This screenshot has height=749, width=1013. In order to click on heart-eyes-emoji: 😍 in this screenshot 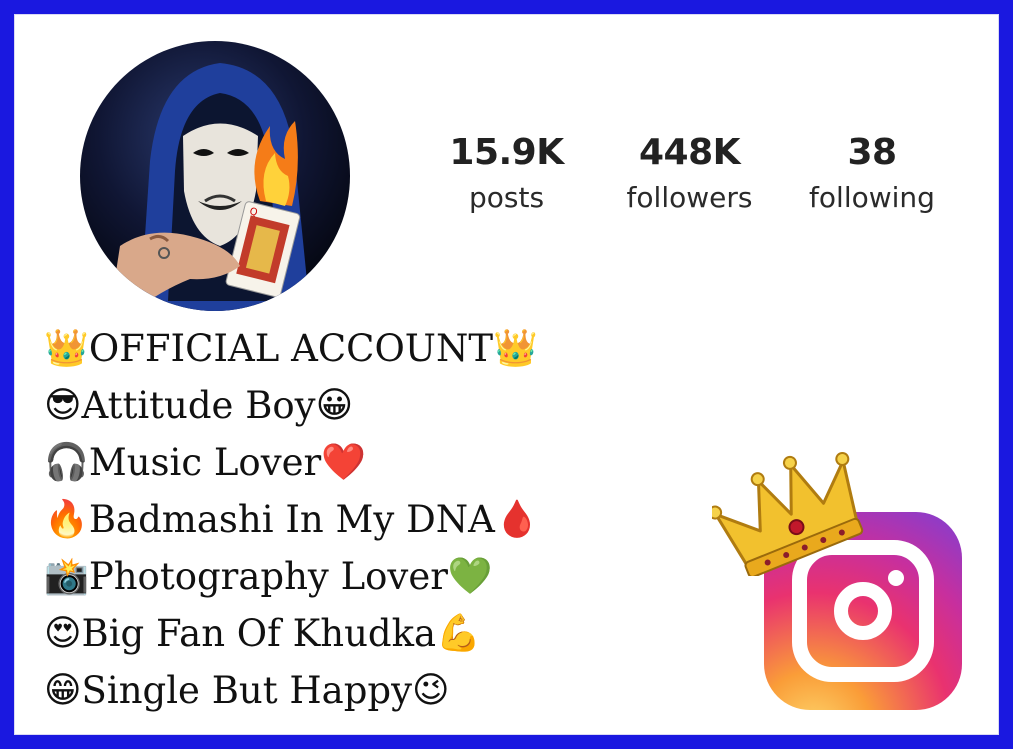, I will do `click(63, 633)`.